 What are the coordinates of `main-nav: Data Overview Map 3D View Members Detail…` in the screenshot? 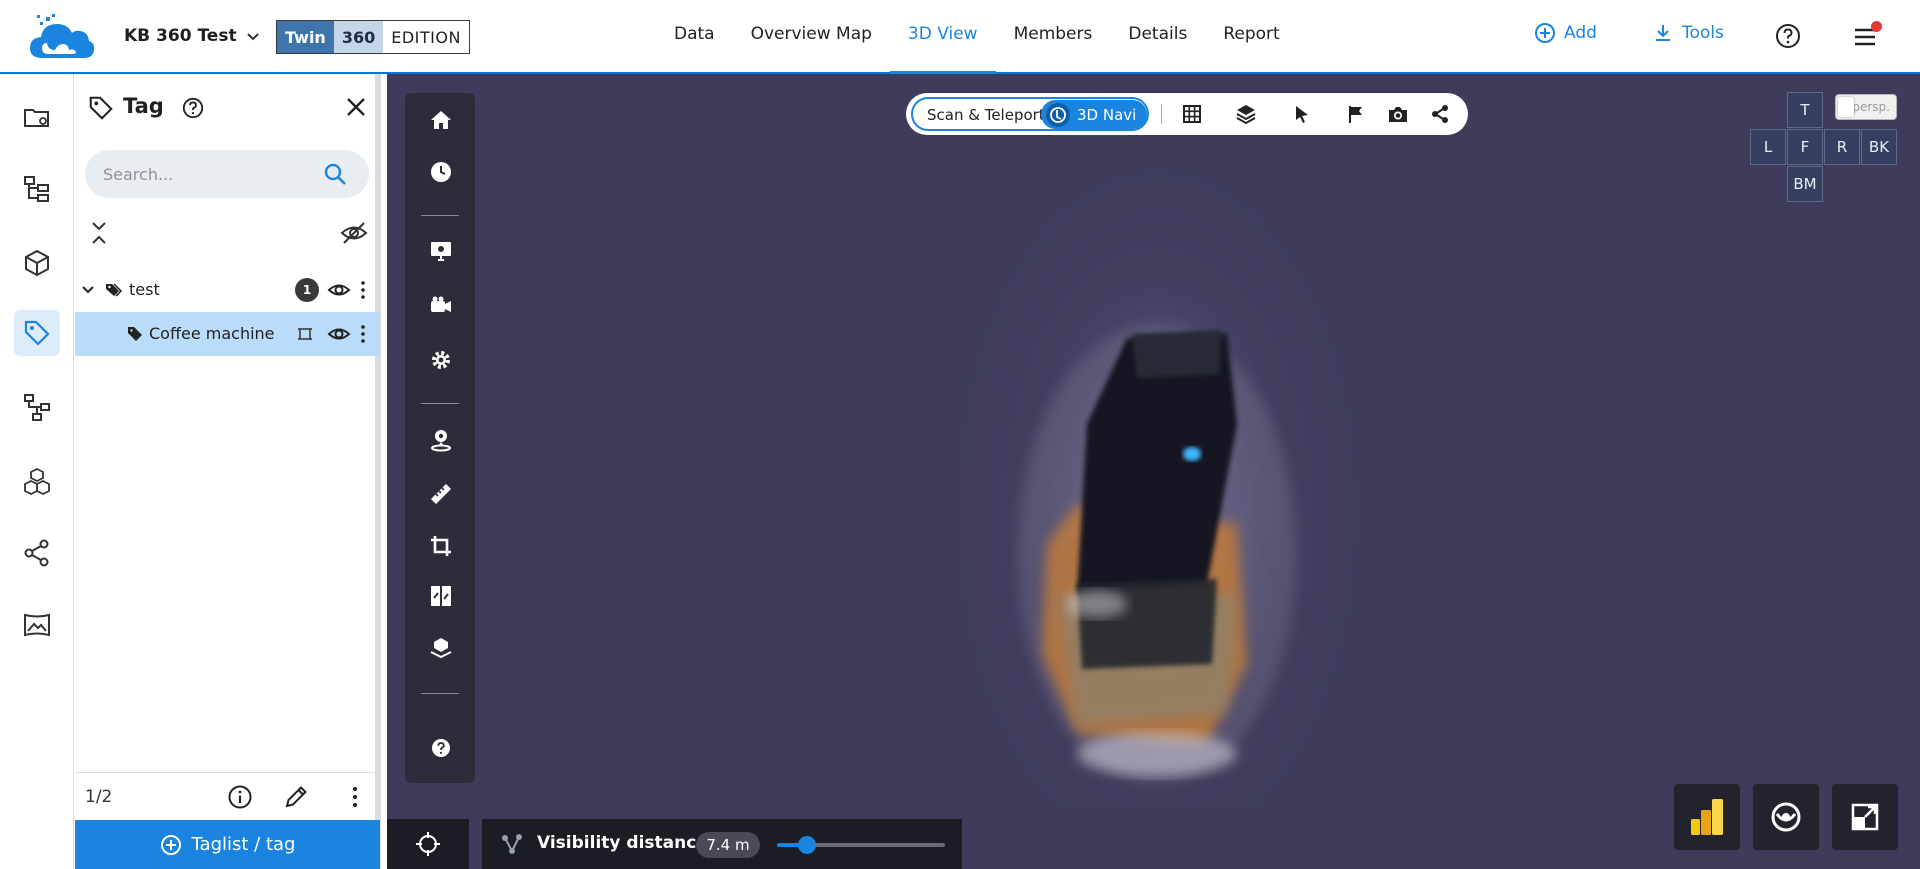 It's located at (977, 38).